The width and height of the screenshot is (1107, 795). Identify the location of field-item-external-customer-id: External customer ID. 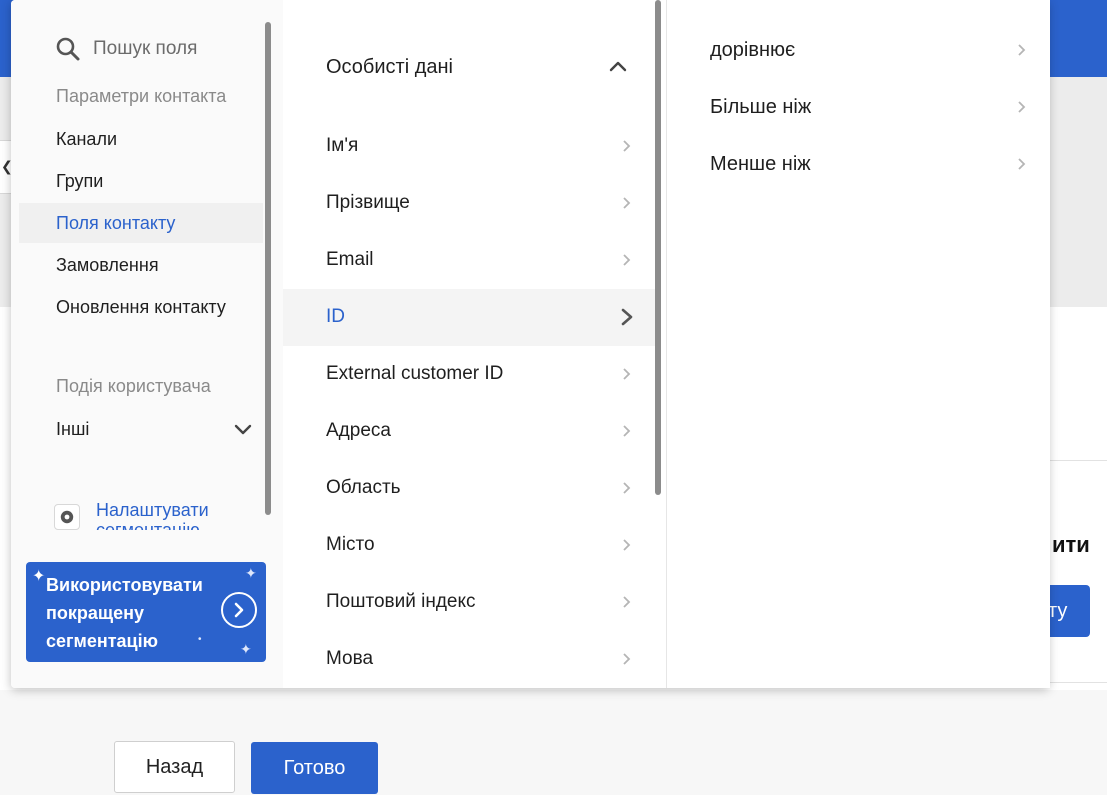
(469, 374).